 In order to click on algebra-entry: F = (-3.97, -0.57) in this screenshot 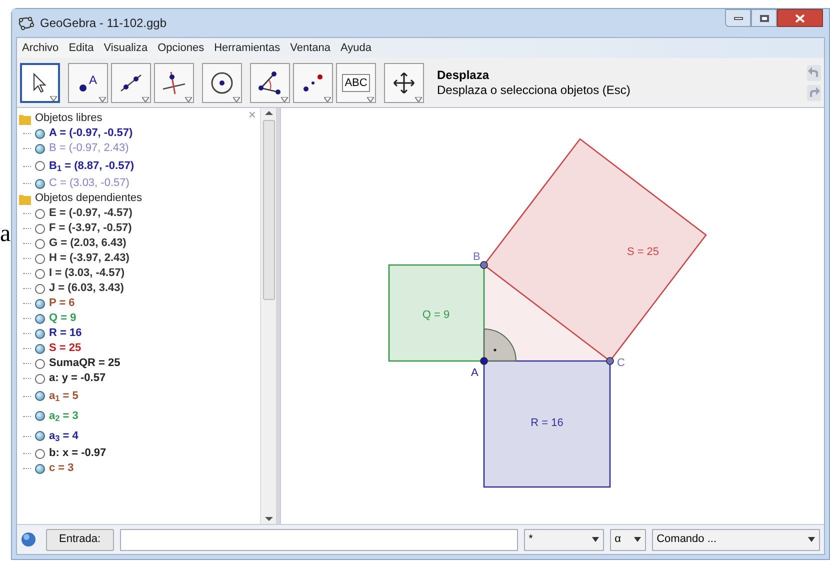, I will do `click(90, 228)`.